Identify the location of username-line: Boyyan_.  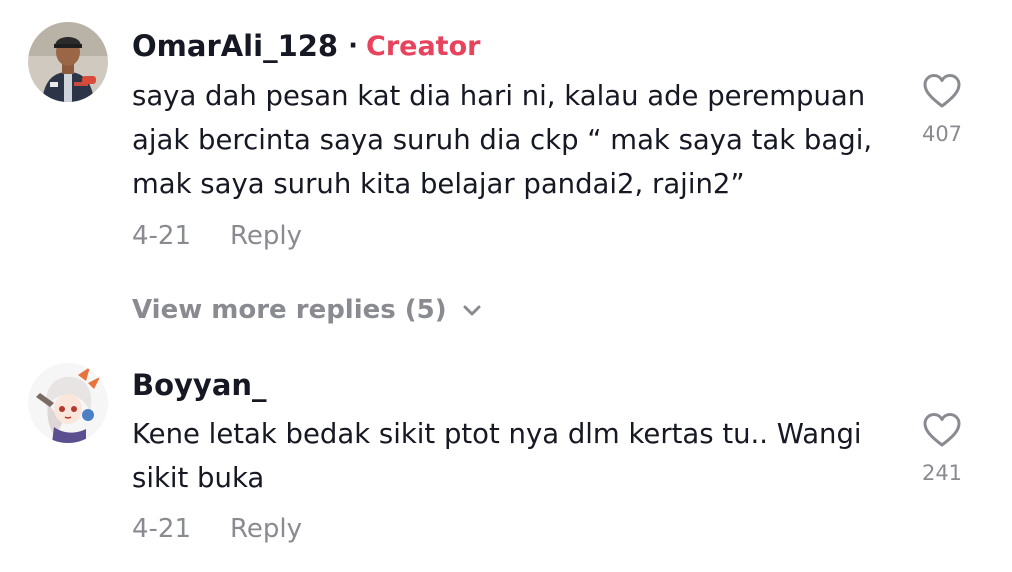
(199, 385).